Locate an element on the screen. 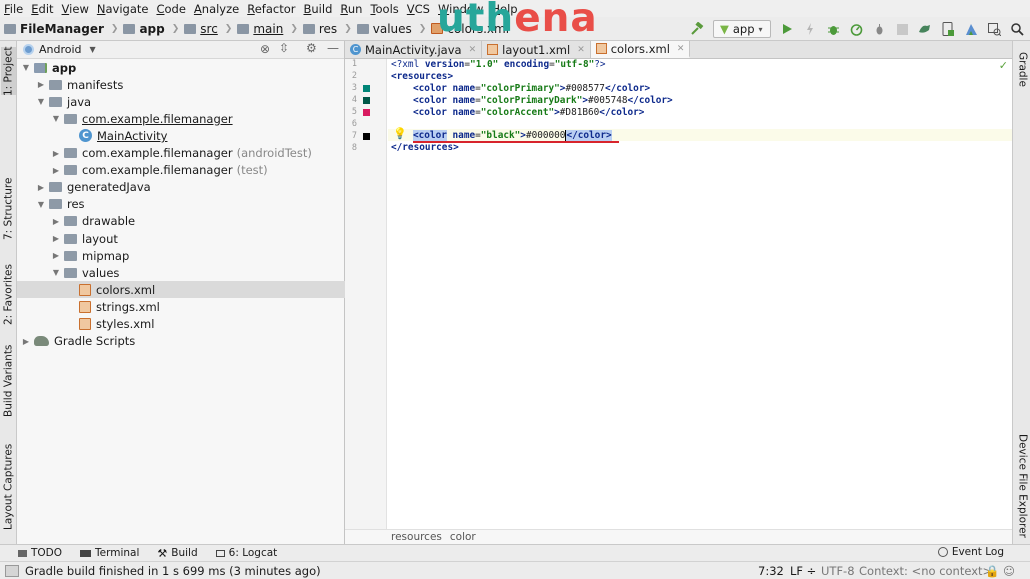 The width and height of the screenshot is (1030, 579). tool-window-todo: TODO is located at coordinates (40, 553).